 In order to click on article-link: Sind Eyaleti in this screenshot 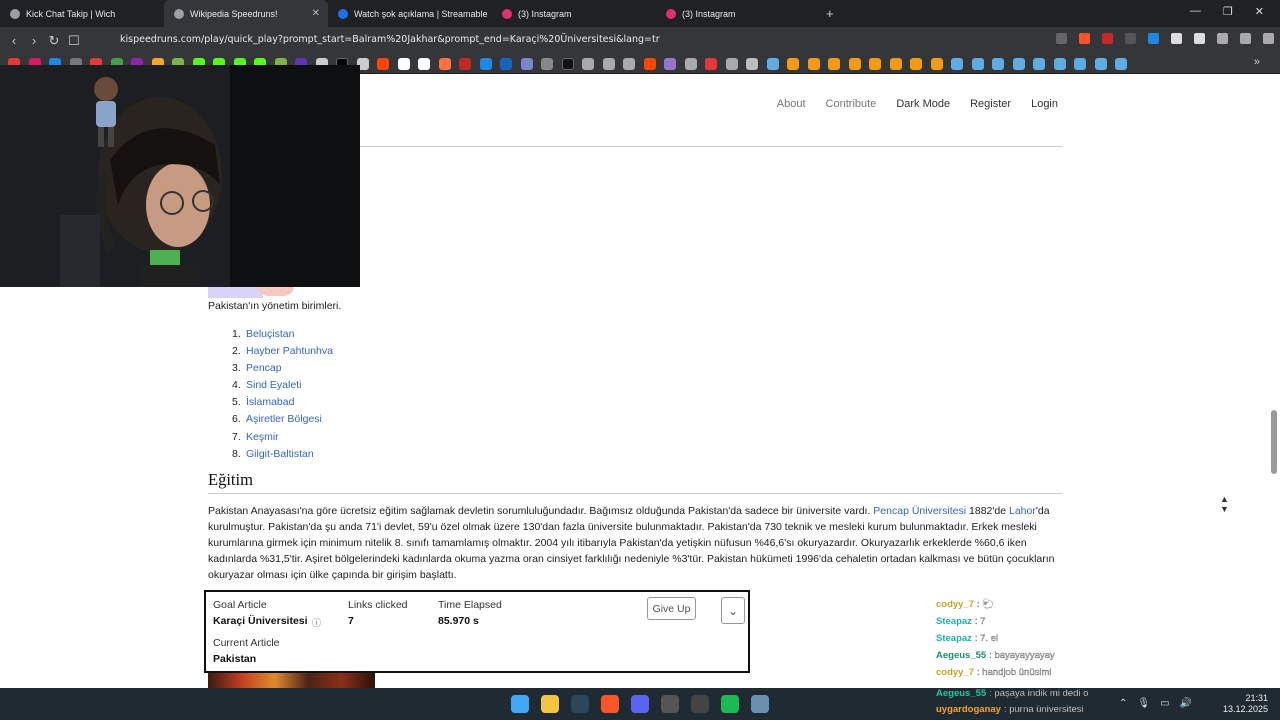, I will do `click(273, 385)`.